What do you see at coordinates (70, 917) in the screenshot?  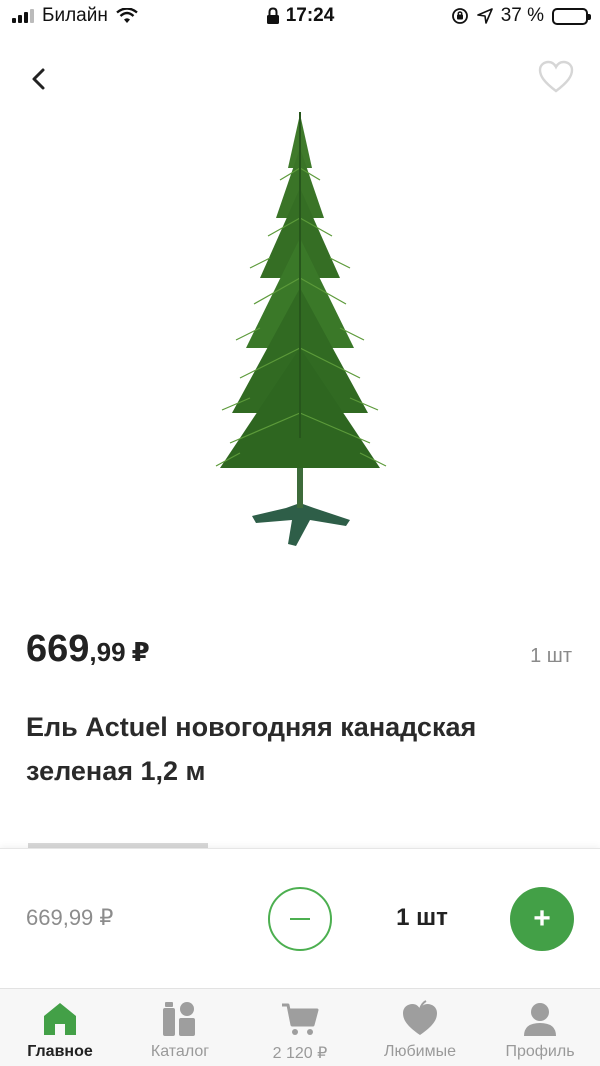 I see `purchase-price: 669,99 ₽` at bounding box center [70, 917].